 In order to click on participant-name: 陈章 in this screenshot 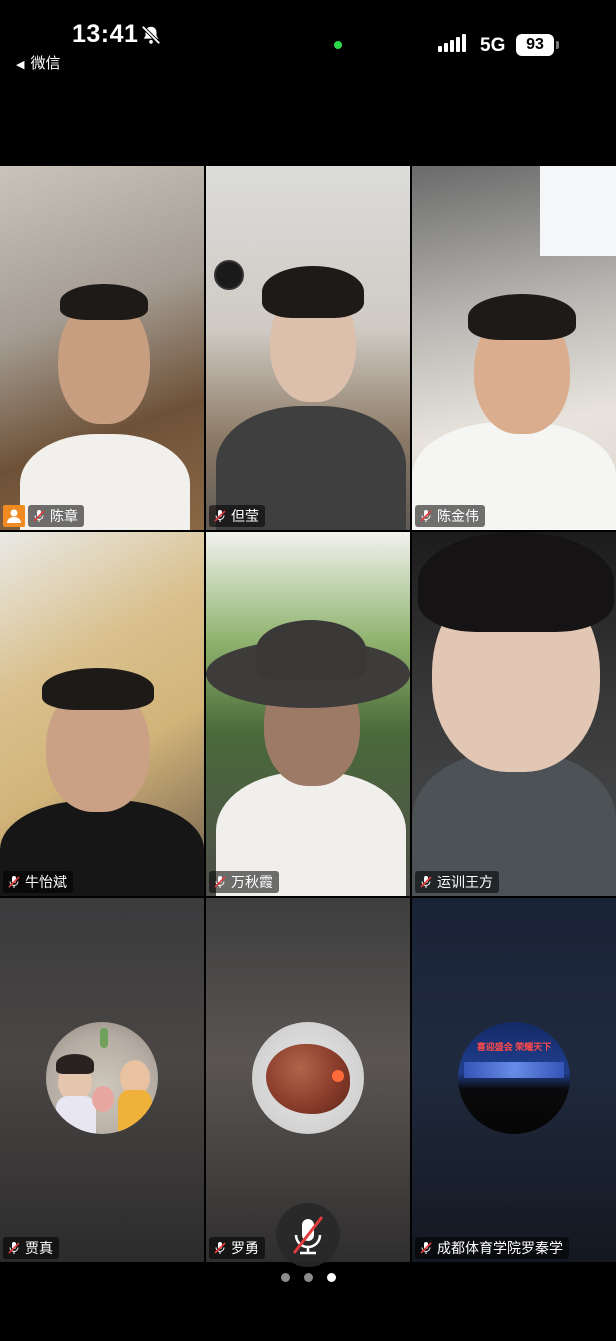, I will do `click(64, 516)`.